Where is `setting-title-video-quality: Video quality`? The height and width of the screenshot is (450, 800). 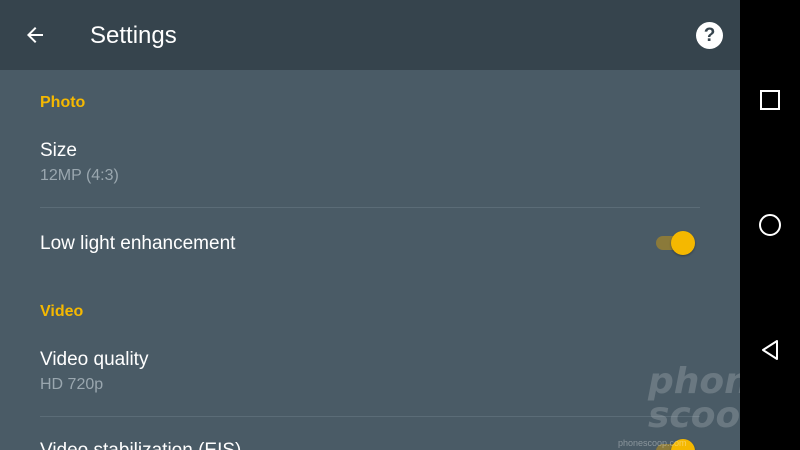 setting-title-video-quality: Video quality is located at coordinates (94, 359).